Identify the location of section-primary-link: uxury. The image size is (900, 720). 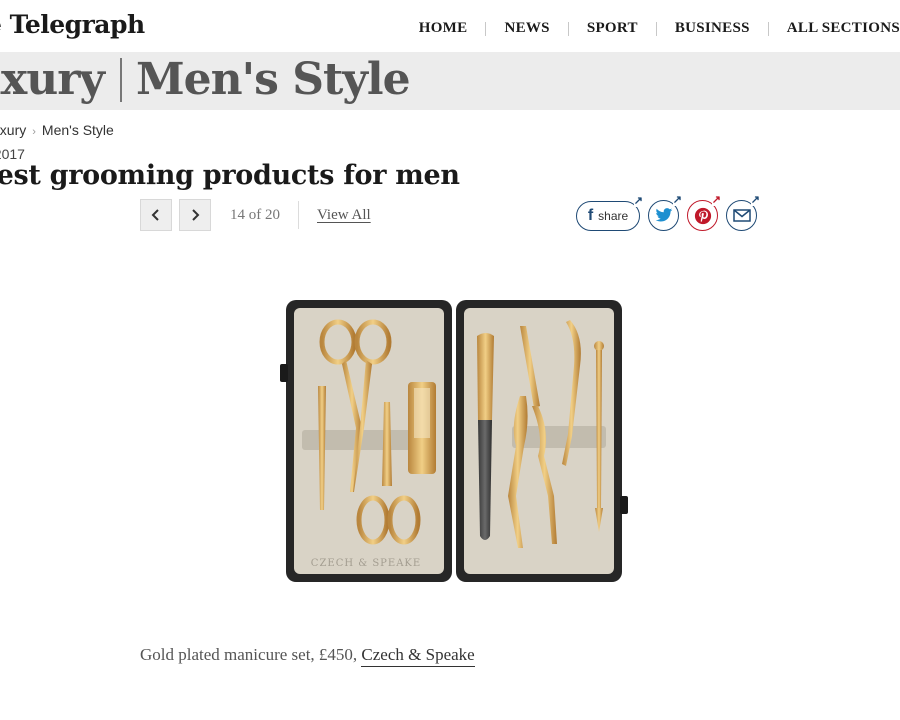
(52, 79).